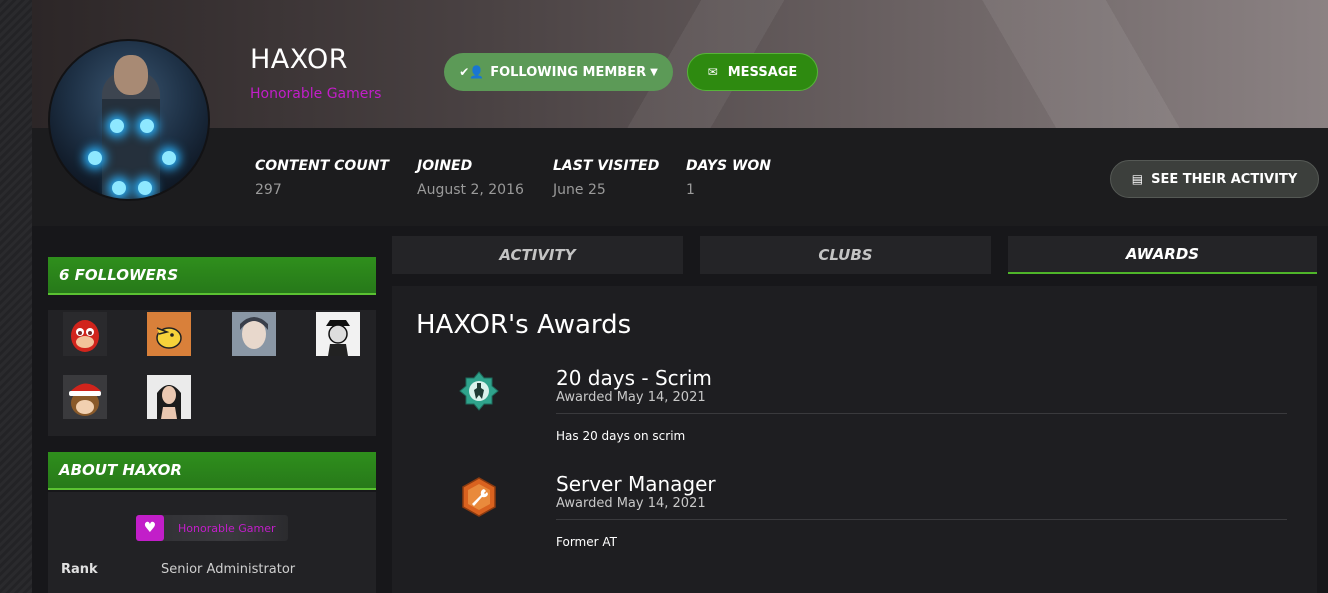 This screenshot has width=1328, height=593. Describe the element at coordinates (150, 528) in the screenshot. I see `heart-icon: ♥` at that location.